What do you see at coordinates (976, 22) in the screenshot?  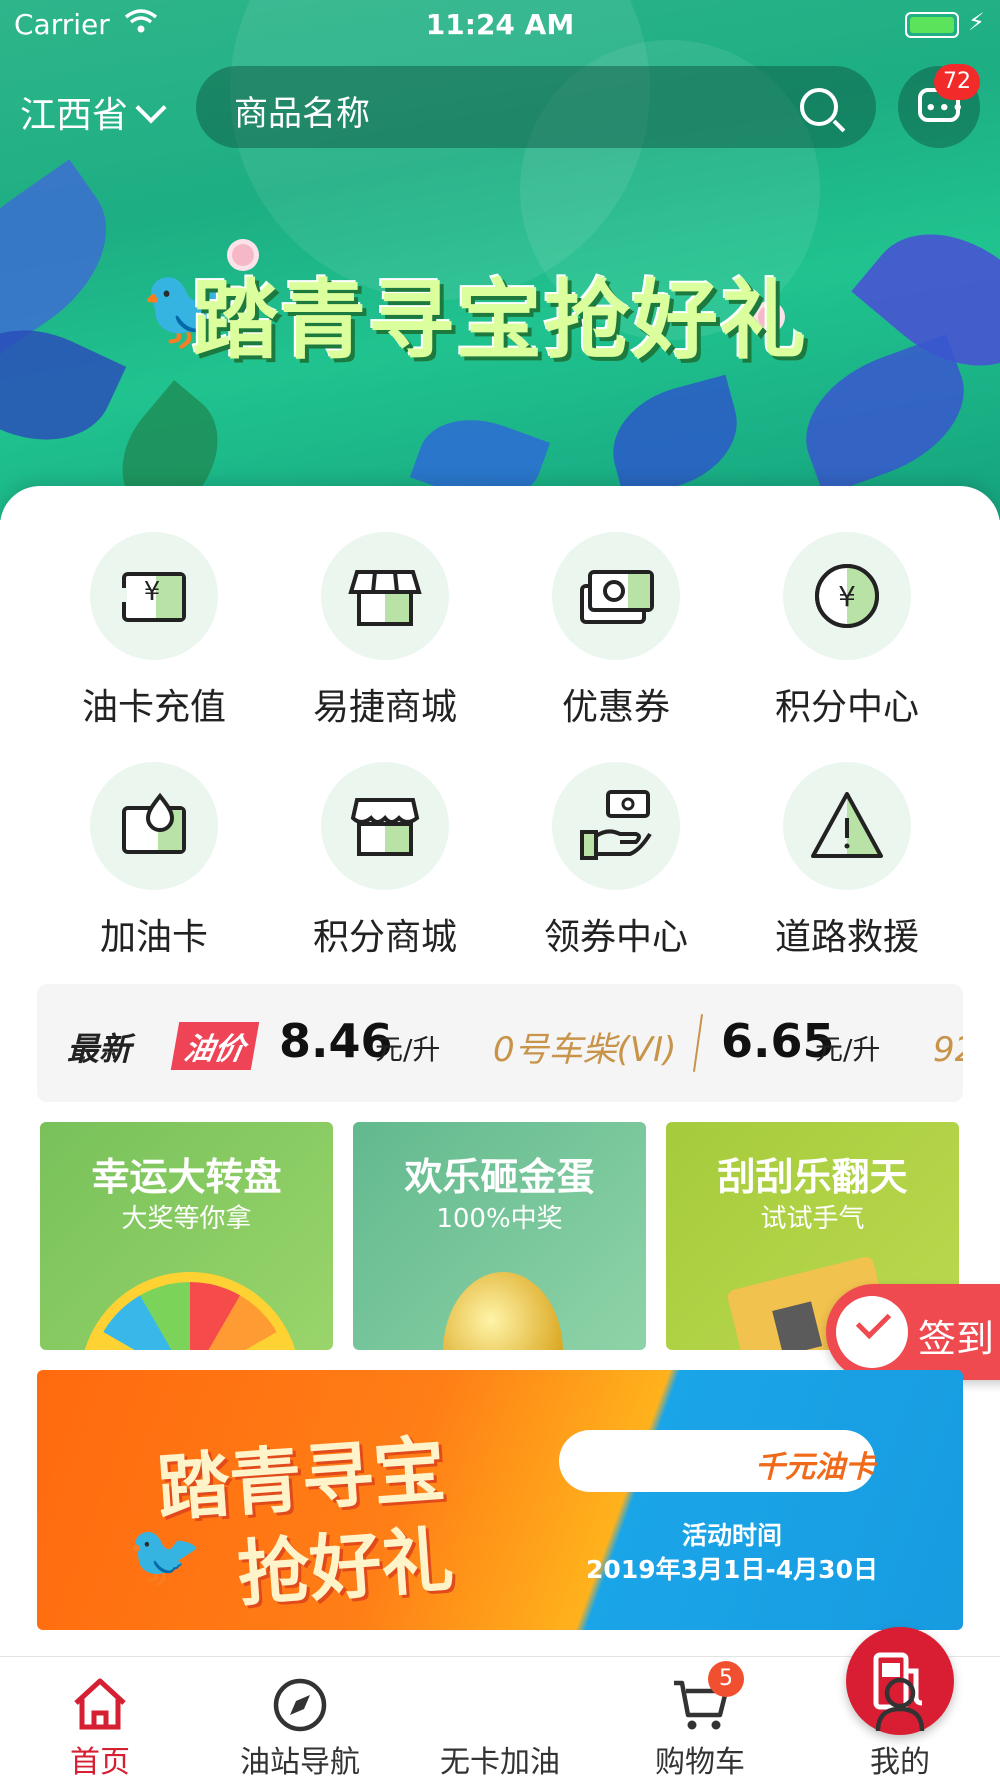 I see `charging-icon: ⚡` at bounding box center [976, 22].